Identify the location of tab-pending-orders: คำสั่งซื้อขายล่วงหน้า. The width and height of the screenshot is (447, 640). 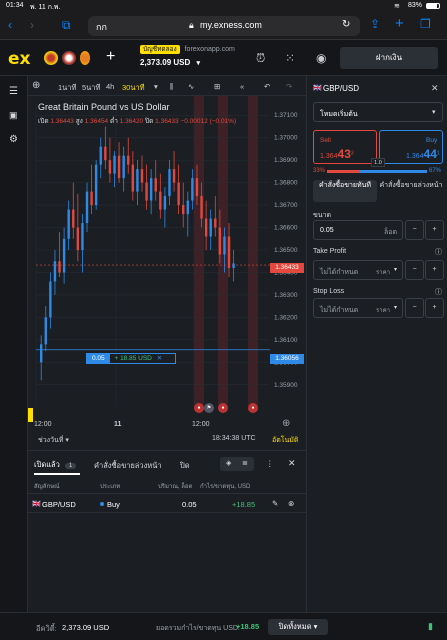
(128, 466).